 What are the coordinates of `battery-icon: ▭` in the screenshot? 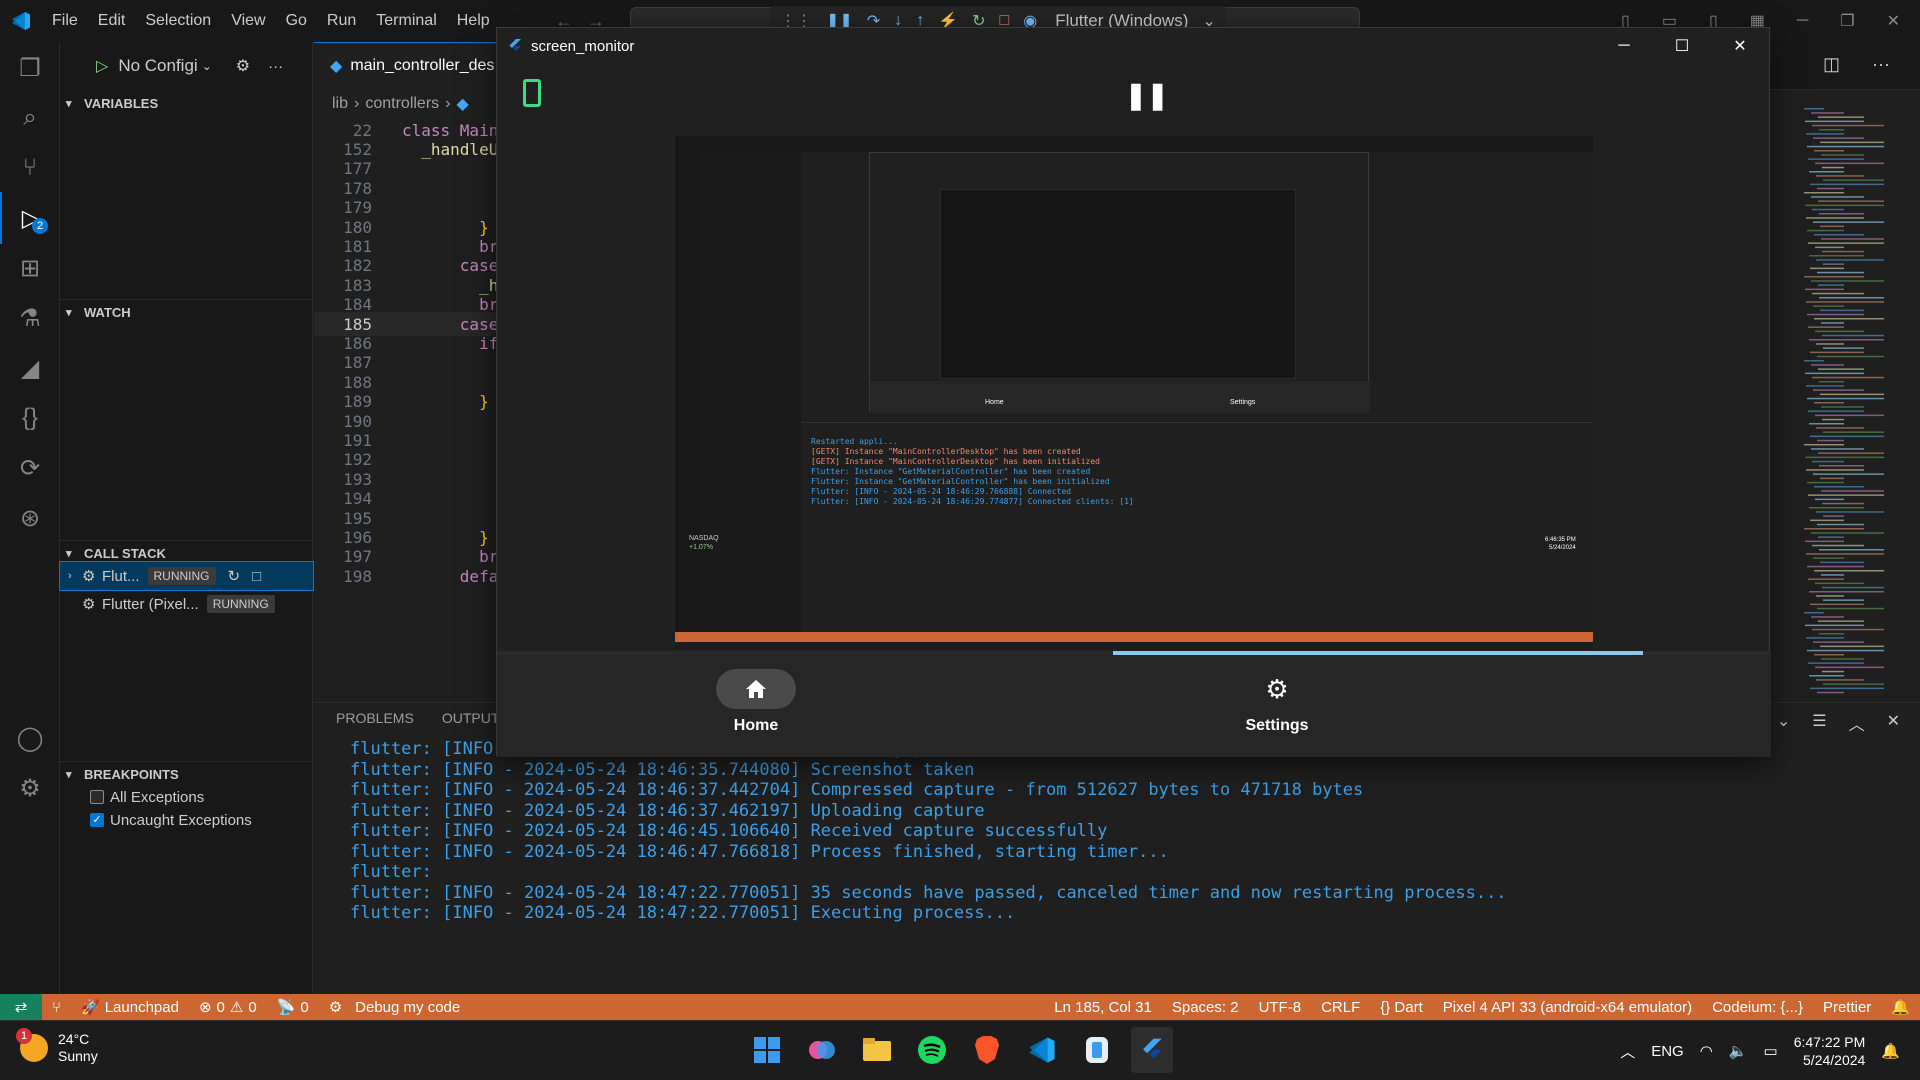 It's located at (1771, 1051).